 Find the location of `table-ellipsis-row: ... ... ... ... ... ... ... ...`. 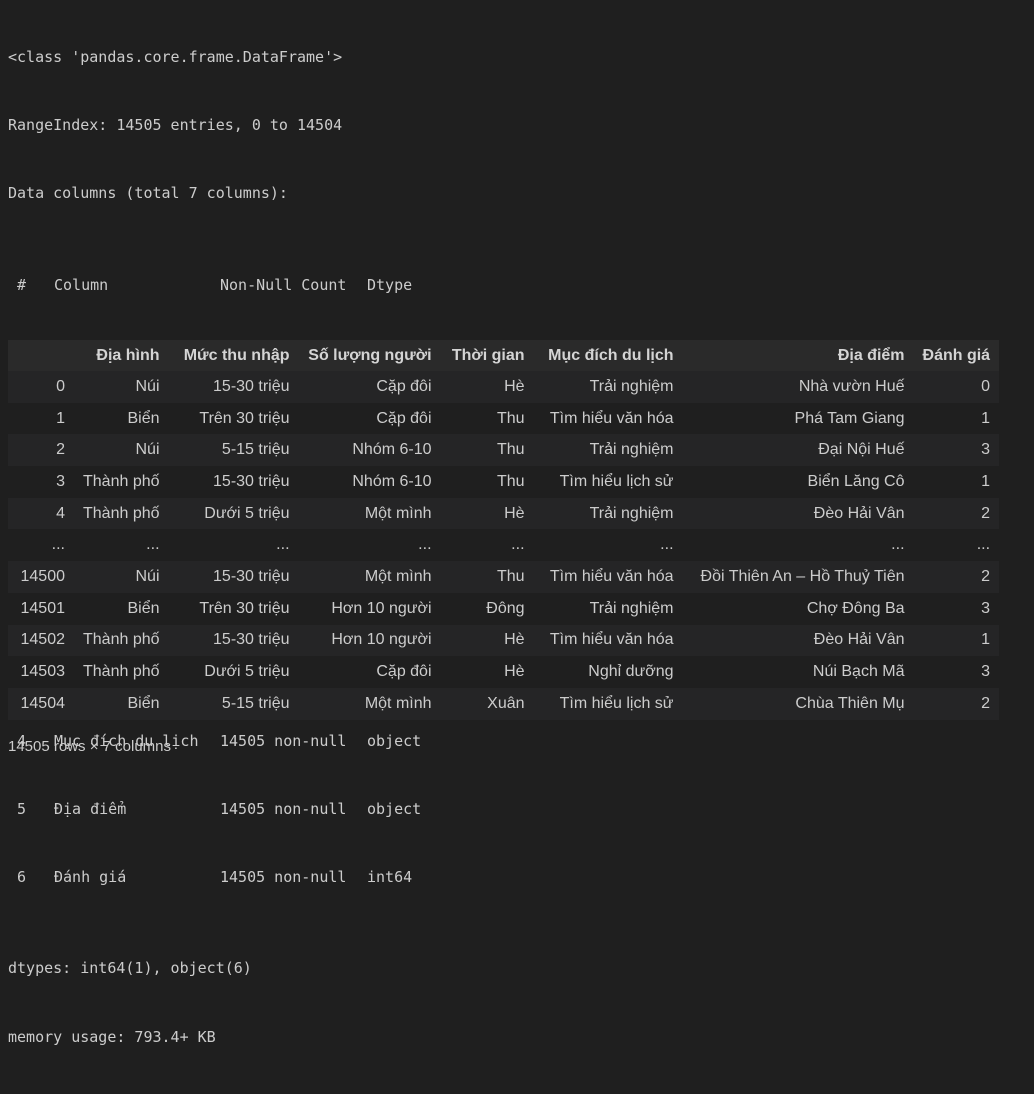

table-ellipsis-row: ... ... ... ... ... ... ... ... is located at coordinates (504, 545).